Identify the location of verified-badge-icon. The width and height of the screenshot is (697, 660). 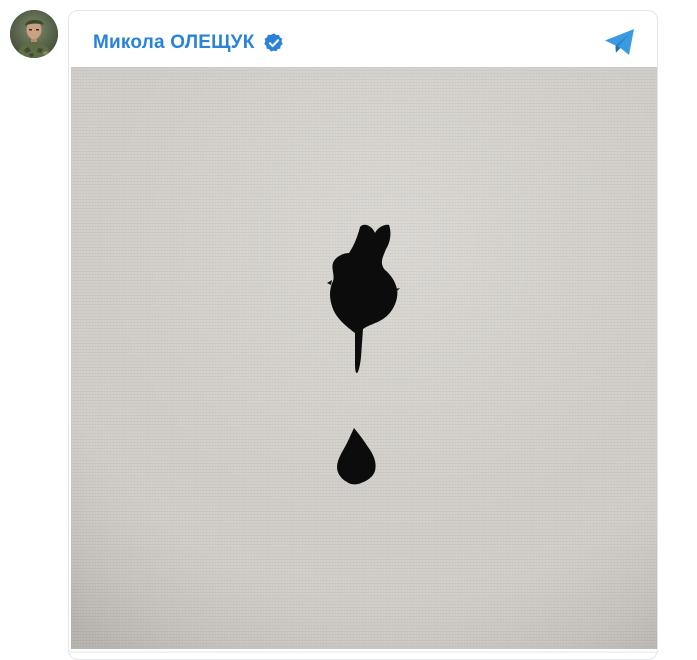
(274, 43).